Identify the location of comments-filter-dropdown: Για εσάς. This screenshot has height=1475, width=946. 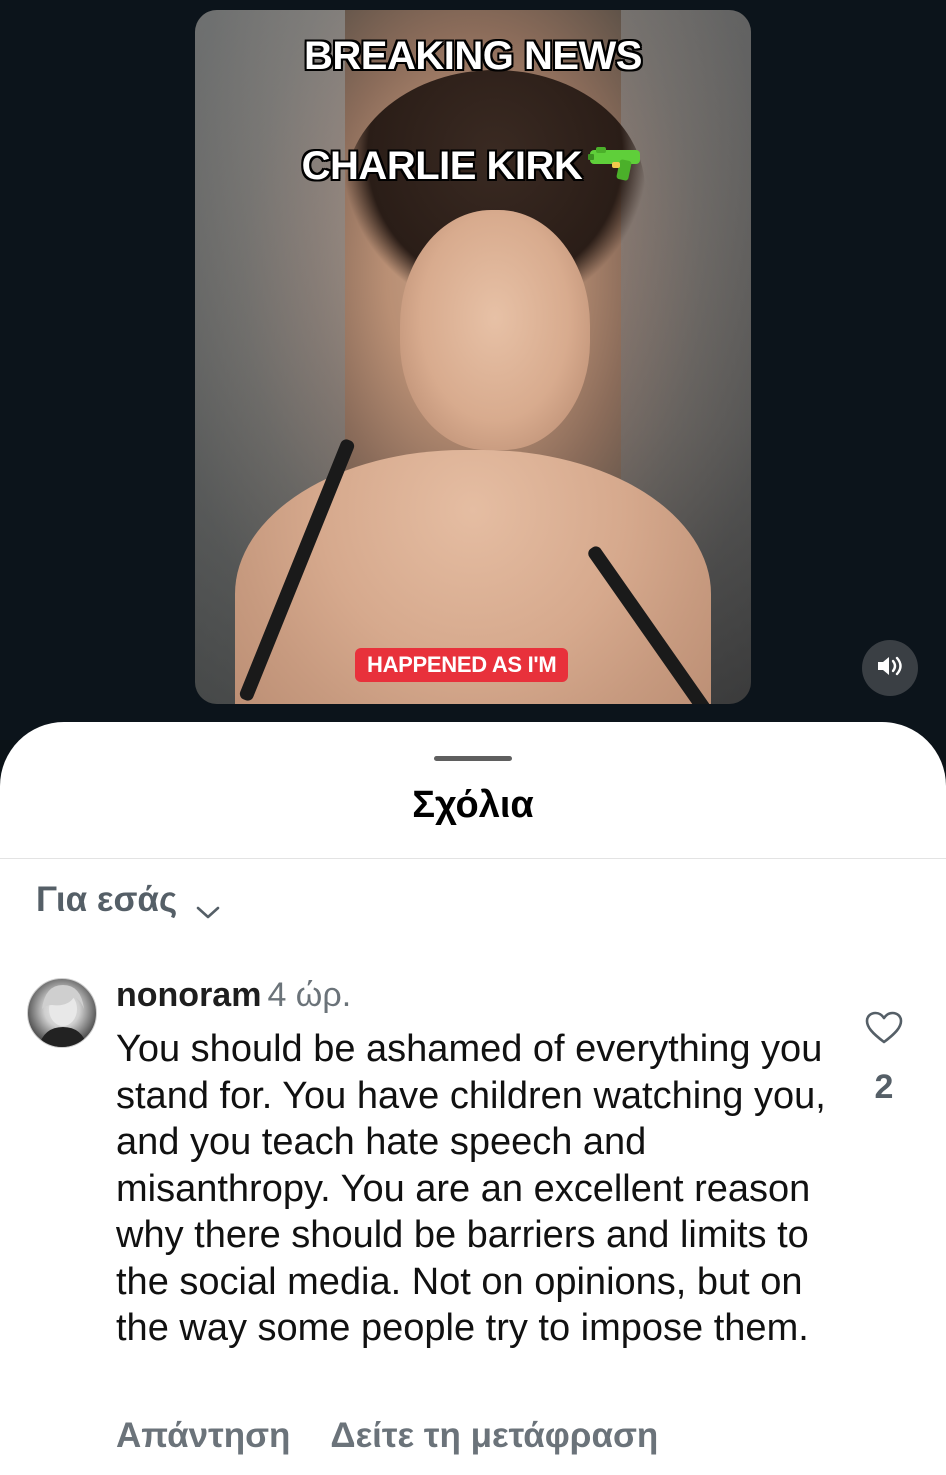
(128, 900).